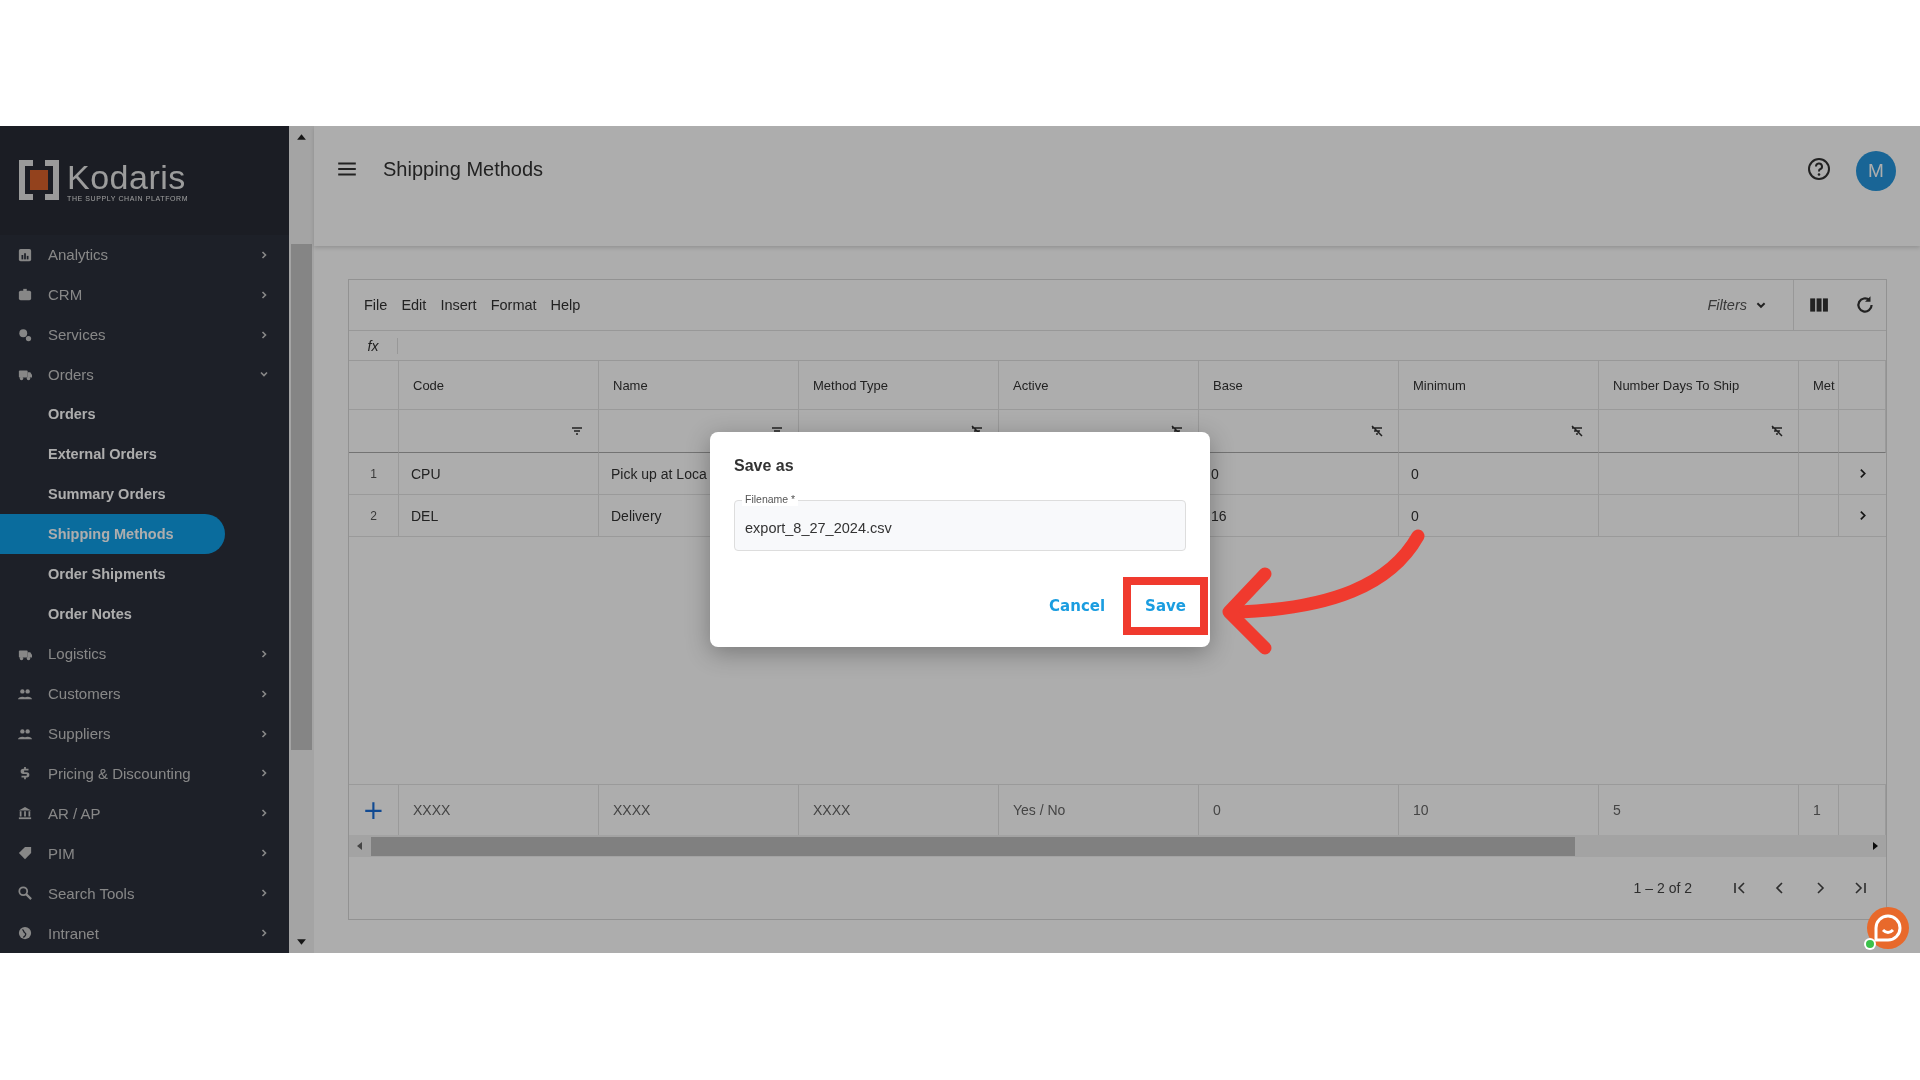 This screenshot has width=1920, height=1080. What do you see at coordinates (1699, 385) in the screenshot?
I see `column-header: Number Days To Ship` at bounding box center [1699, 385].